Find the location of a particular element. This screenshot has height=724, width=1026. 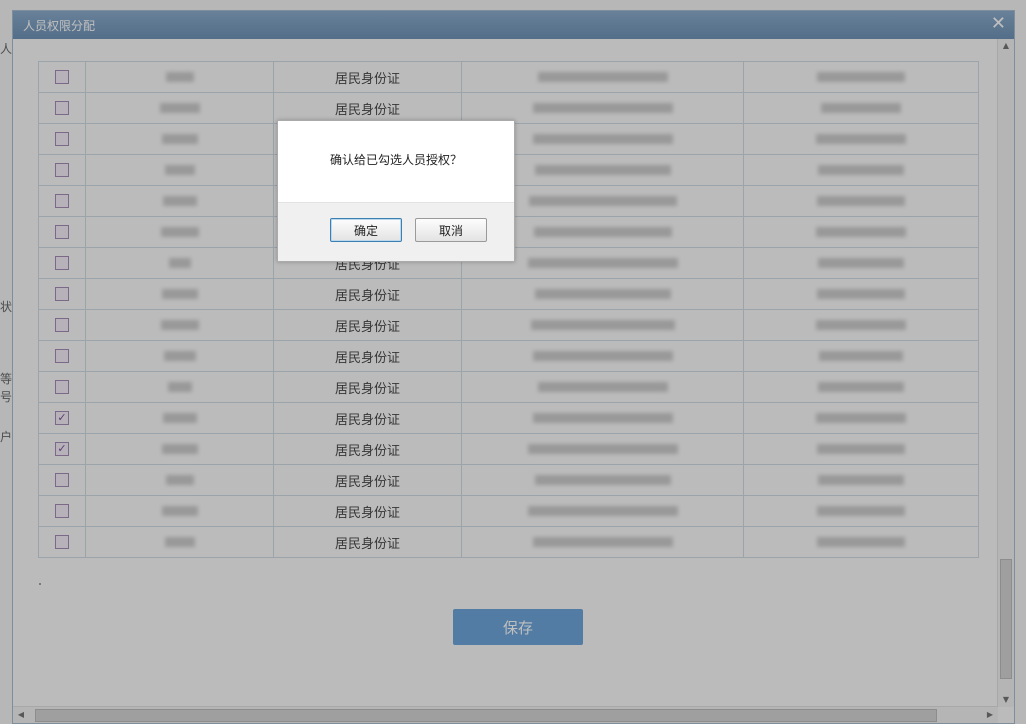

confirm-dialog: 确认给已勾选人员授权？ 确定 取消 is located at coordinates (396, 191).